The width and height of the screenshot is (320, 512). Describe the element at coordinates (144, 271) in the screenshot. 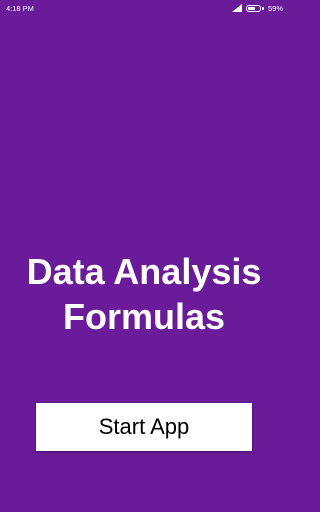

I see `app-title-line-1: Data Analysis` at that location.